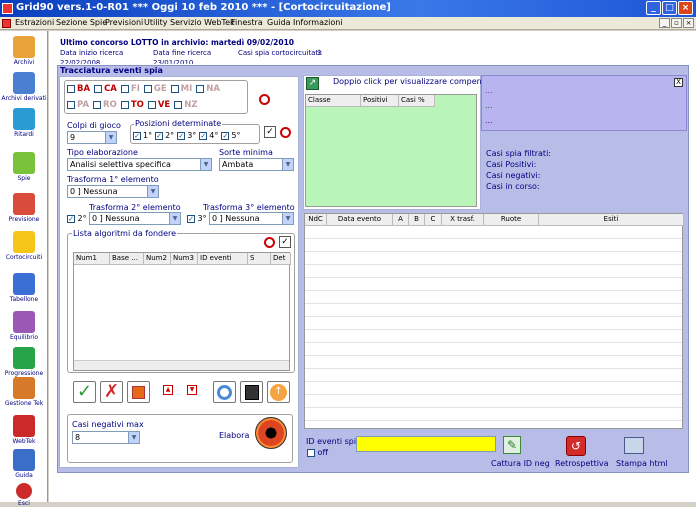 The image size is (696, 507). Describe the element at coordinates (34, 22) in the screenshot. I see `menu-estrazioni: Estrazioni` at that location.